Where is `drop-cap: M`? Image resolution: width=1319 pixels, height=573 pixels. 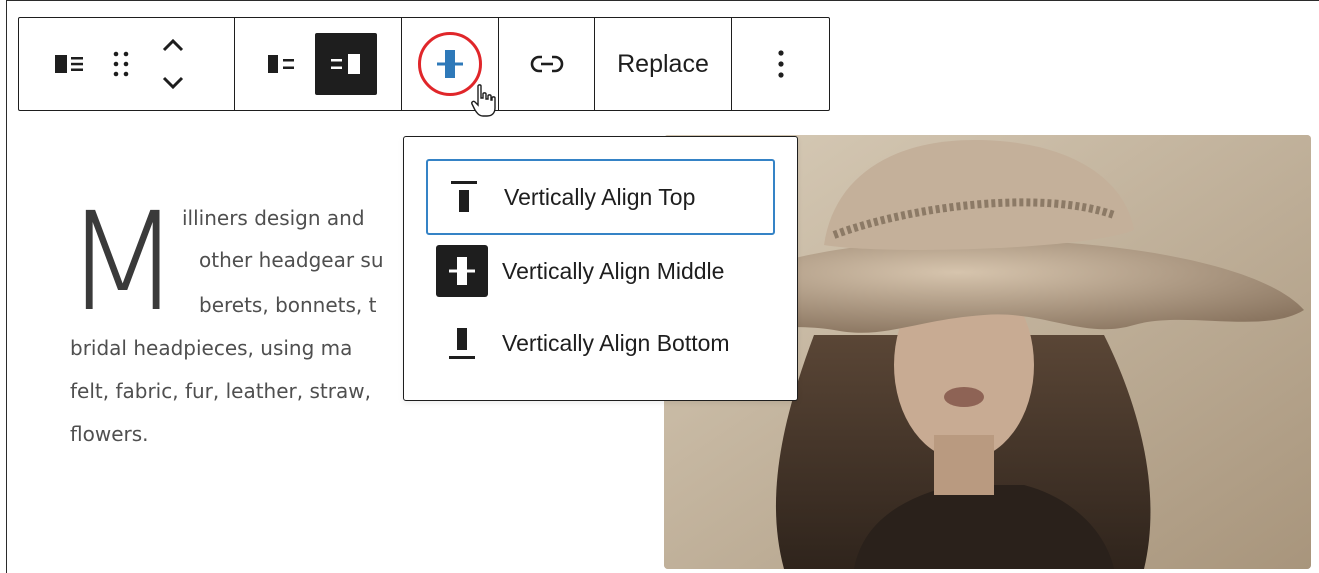 drop-cap: M is located at coordinates (123, 263).